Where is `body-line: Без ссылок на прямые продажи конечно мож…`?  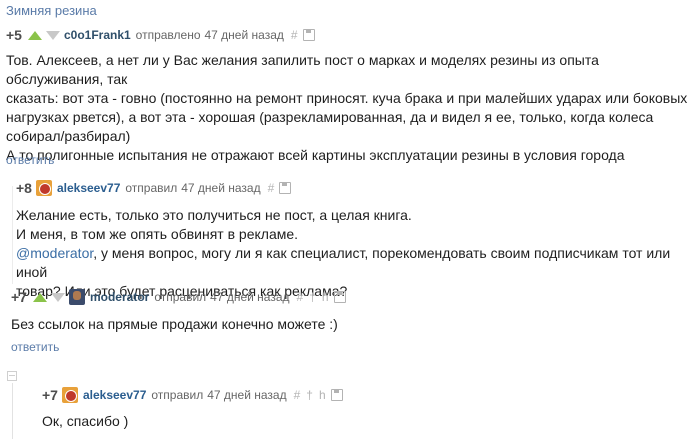
body-line: Без ссылок на прямые продажи конечно мож… is located at coordinates (174, 324).